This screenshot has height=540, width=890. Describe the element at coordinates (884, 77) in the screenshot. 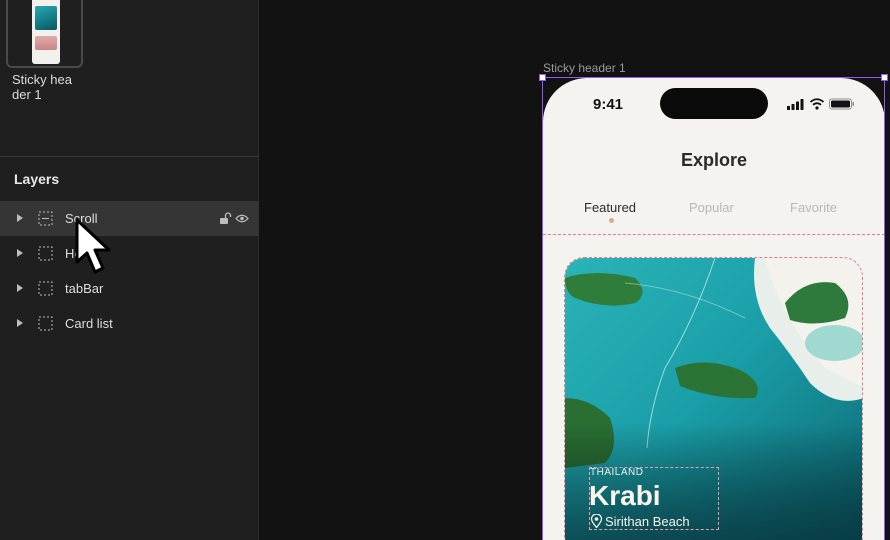

I see `resize-handle-top-right` at that location.